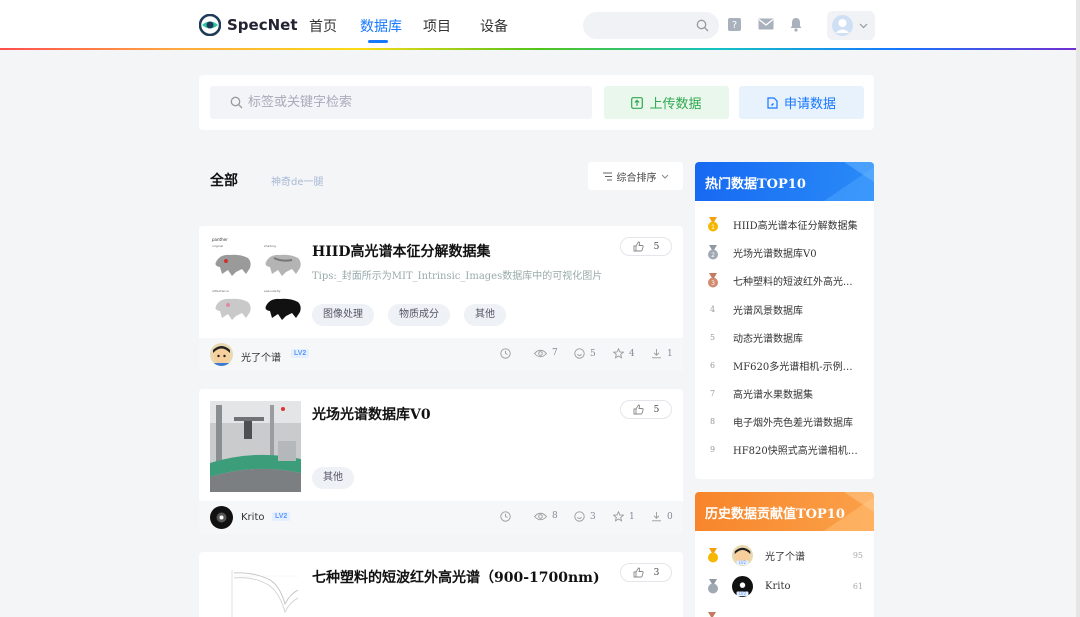 Image resolution: width=1080 pixels, height=617 pixels. I want to click on dataset-card: 光场光谱数据库V0 其他 5 Krito LV2 8 3 1 0, so click(441, 461).